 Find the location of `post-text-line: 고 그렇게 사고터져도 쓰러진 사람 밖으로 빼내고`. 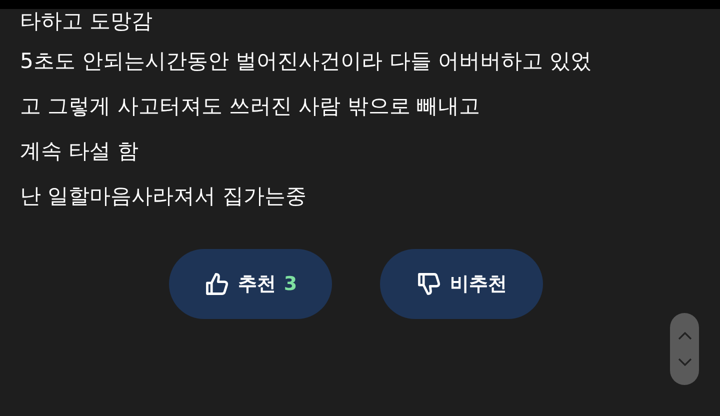

post-text-line: 고 그렇게 사고터져도 쓰러진 사람 밖으로 빼내고 is located at coordinates (251, 106).